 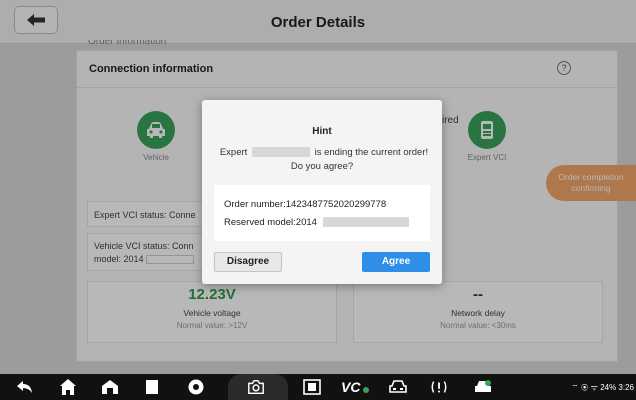 I want to click on vehicle-icon, so click(x=398, y=387).